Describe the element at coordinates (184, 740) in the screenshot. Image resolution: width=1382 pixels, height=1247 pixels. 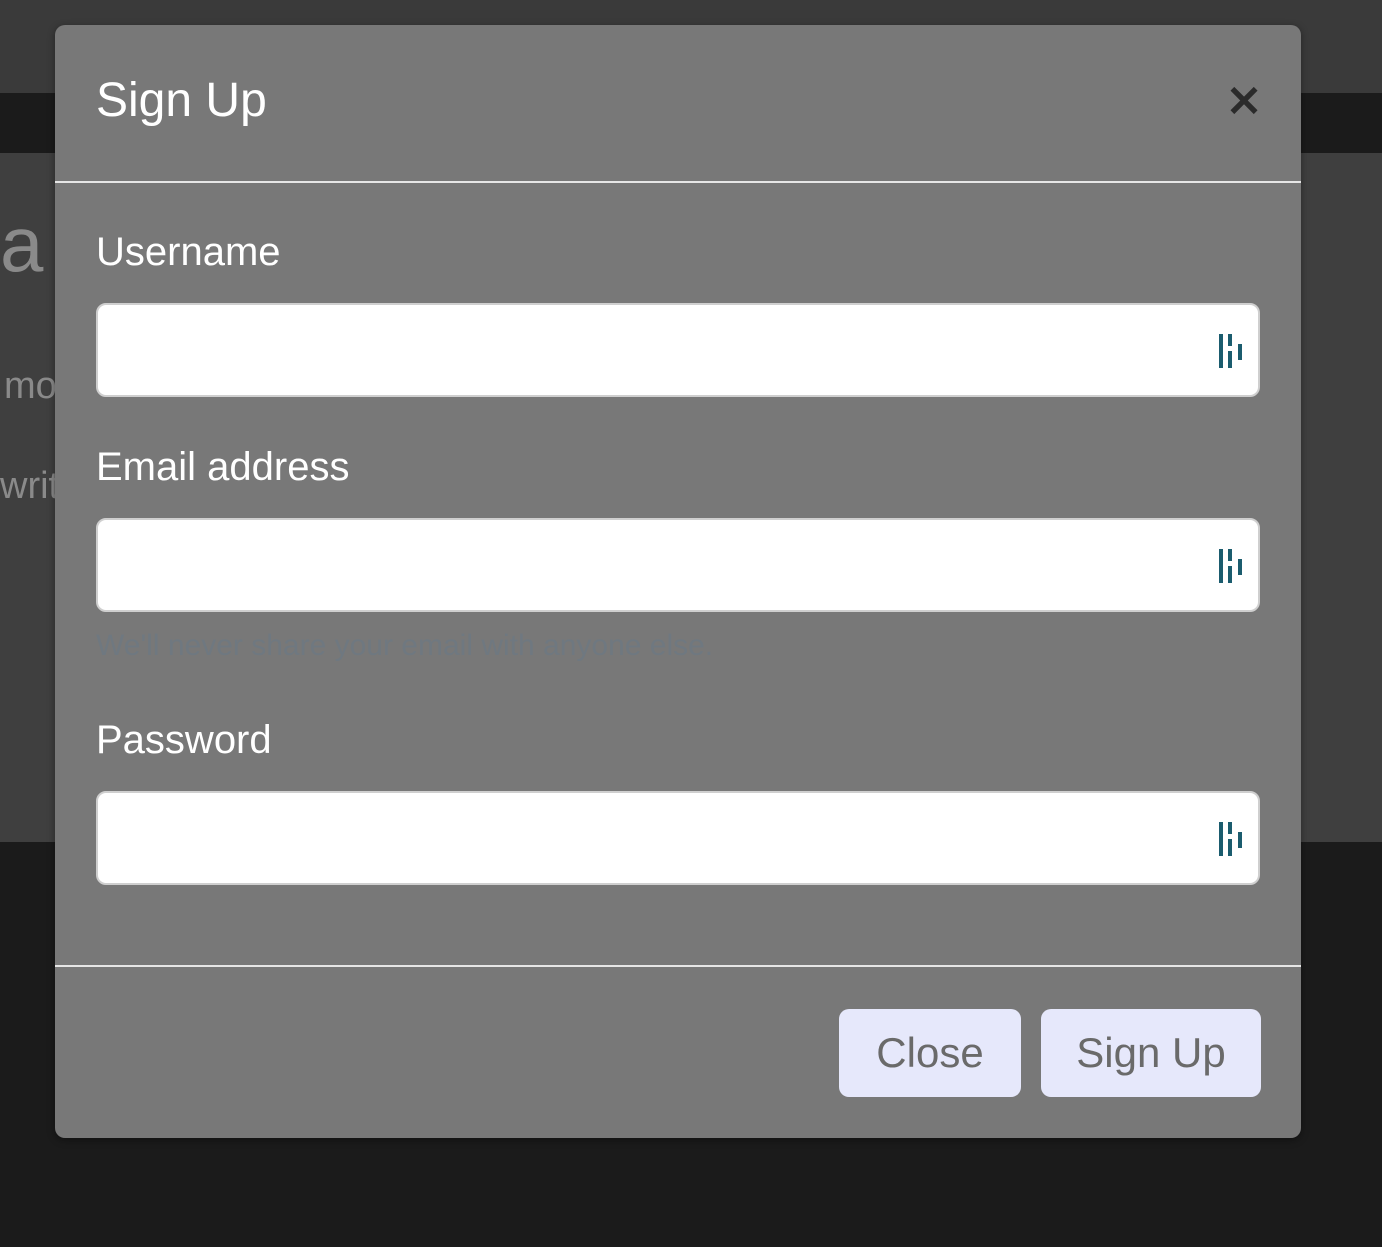
I see `password-label: Password` at that location.